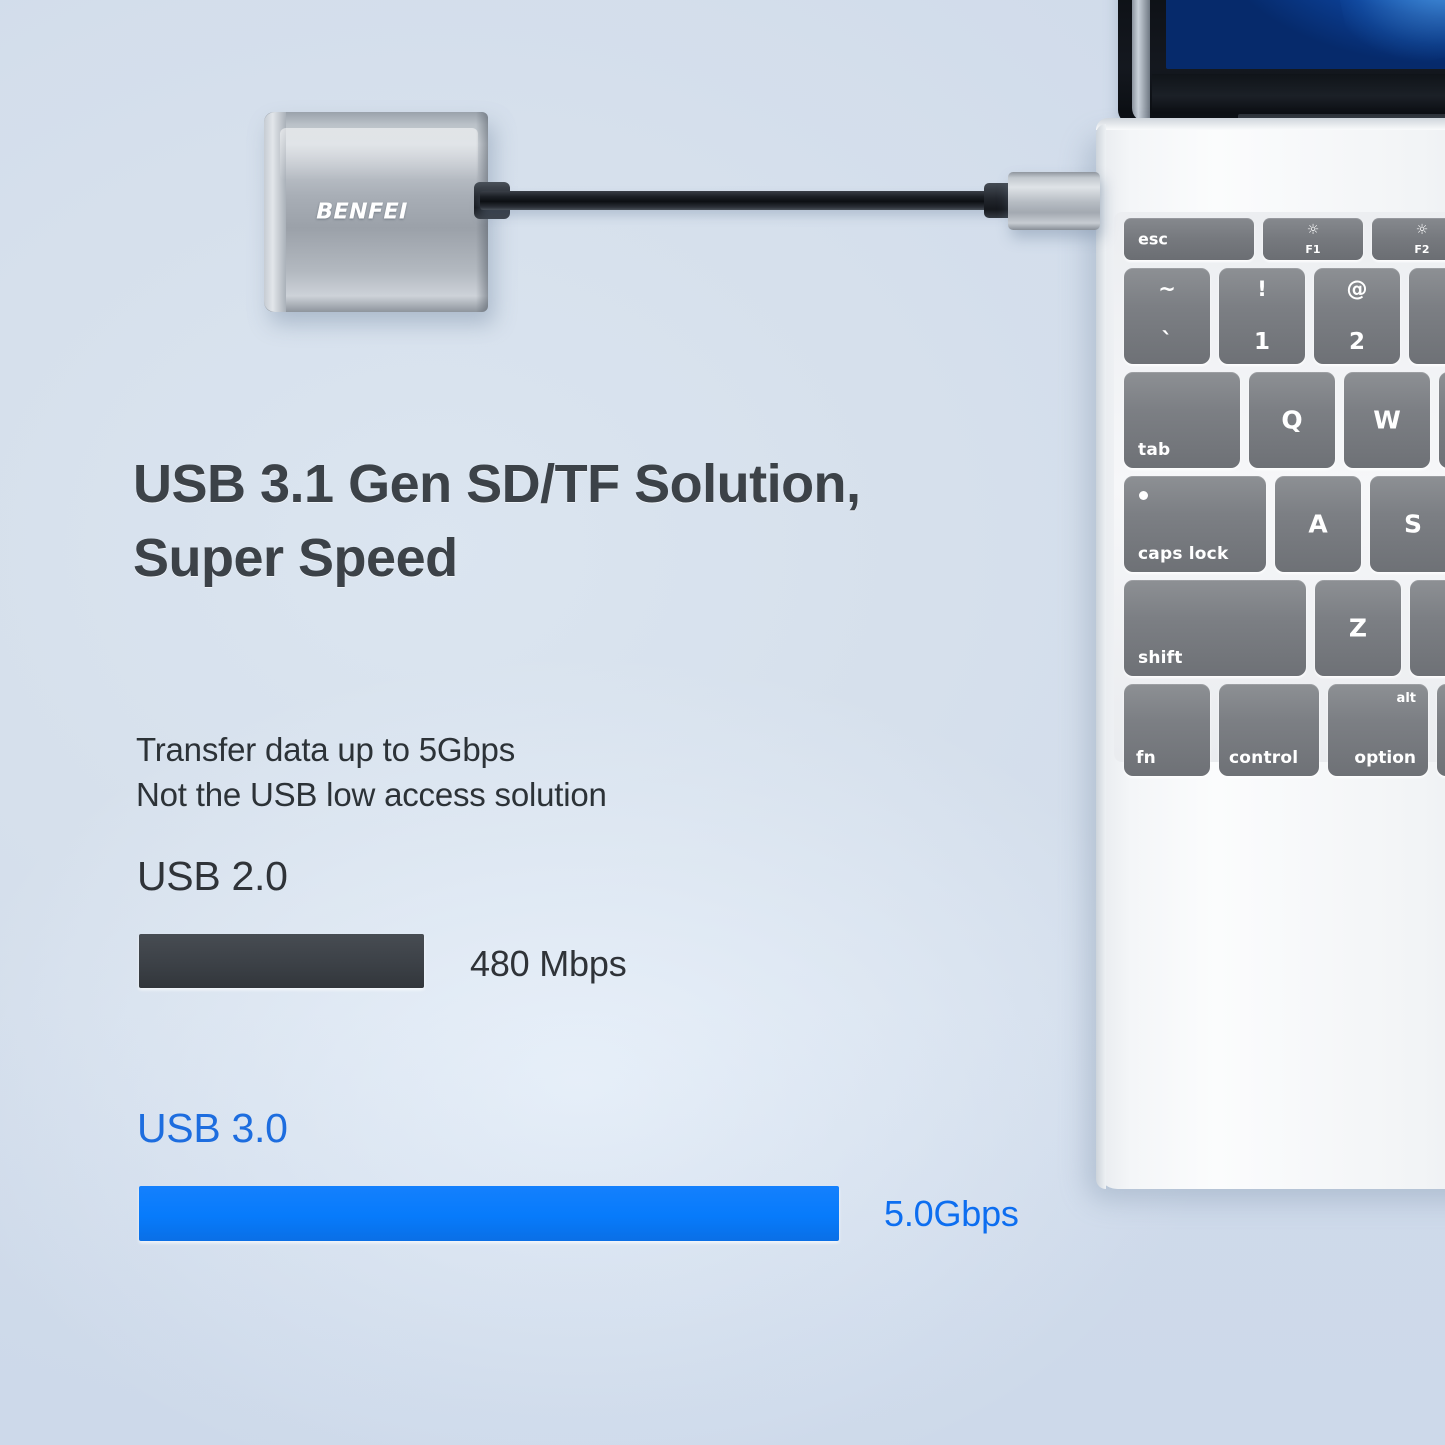 The width and height of the screenshot is (1445, 1445). What do you see at coordinates (1412, 524) in the screenshot?
I see `key-s-label: S` at bounding box center [1412, 524].